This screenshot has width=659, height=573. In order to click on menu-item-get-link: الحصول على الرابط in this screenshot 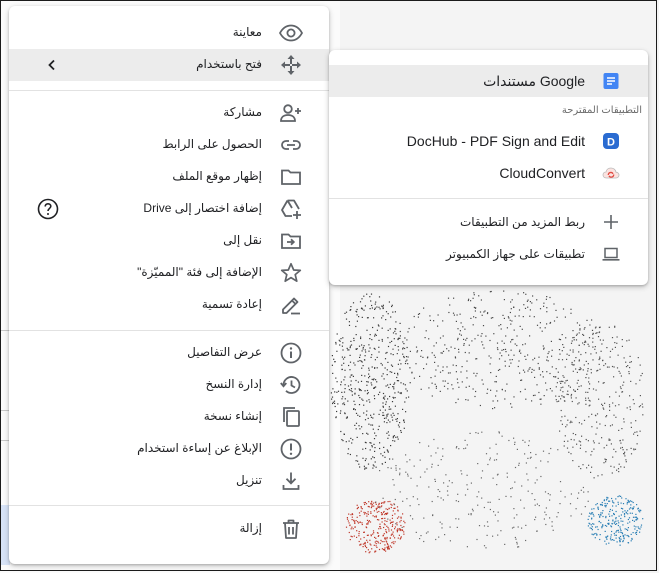, I will do `click(169, 145)`.